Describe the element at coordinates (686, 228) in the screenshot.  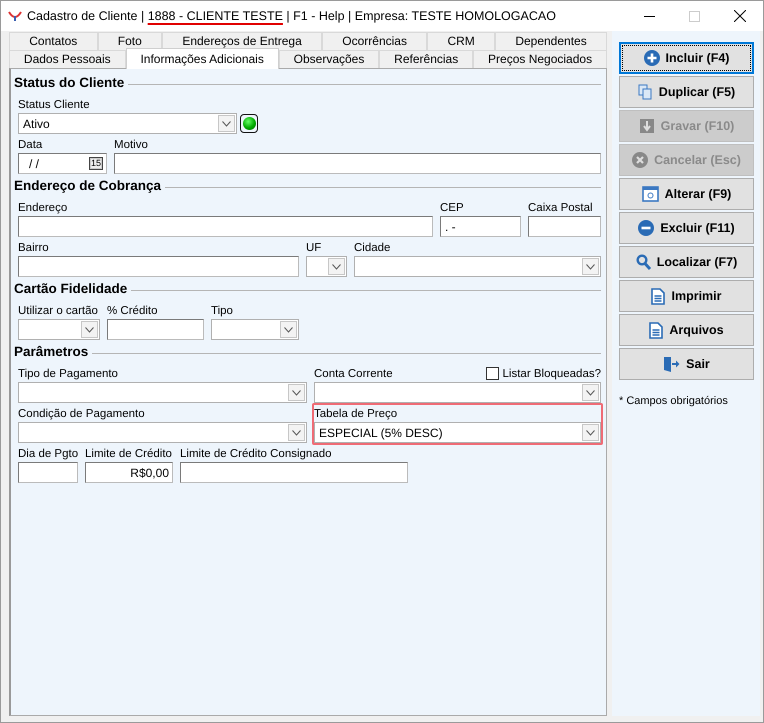
I see `action-button: Excluir (F11)` at that location.